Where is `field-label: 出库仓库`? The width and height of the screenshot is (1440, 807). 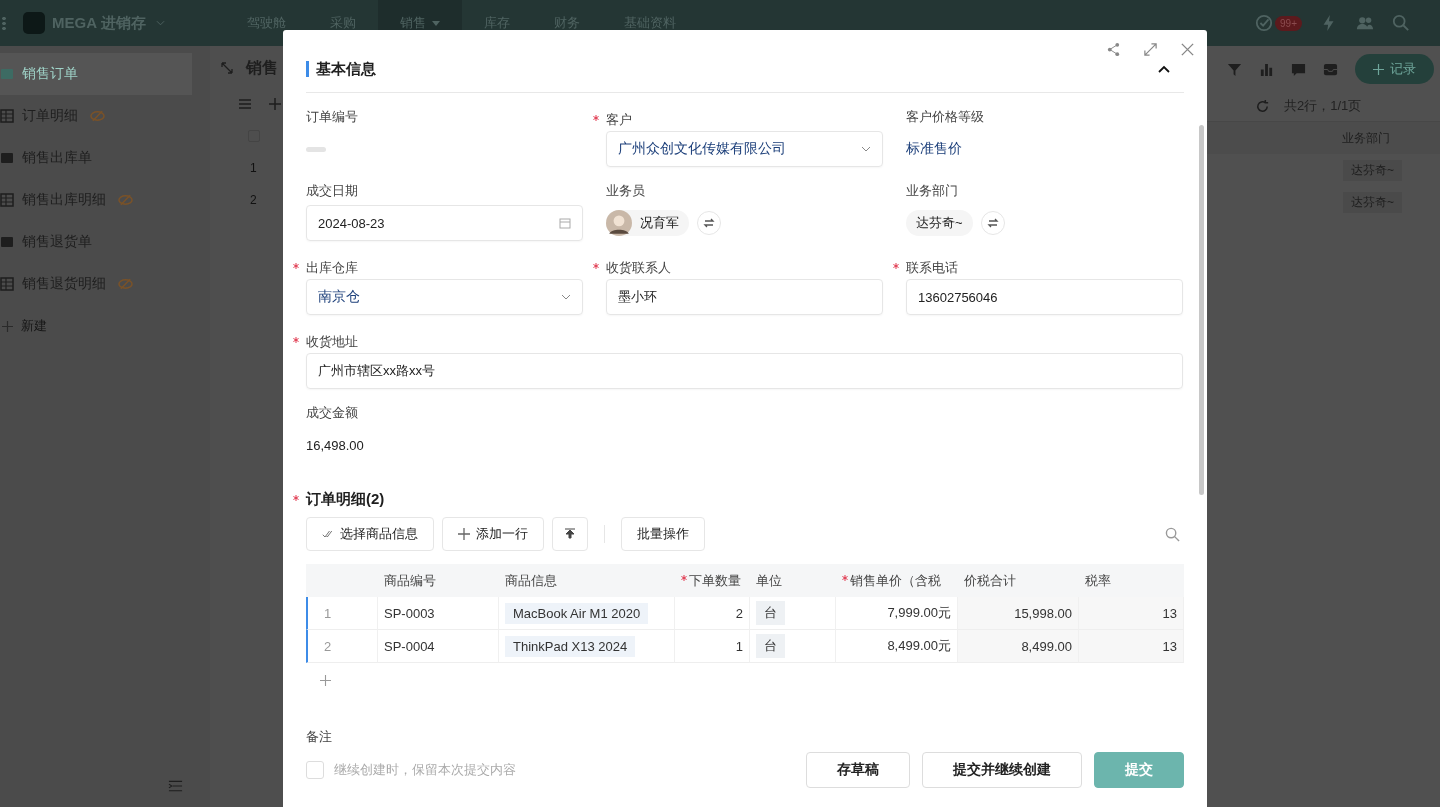
field-label: 出库仓库 is located at coordinates (325, 268).